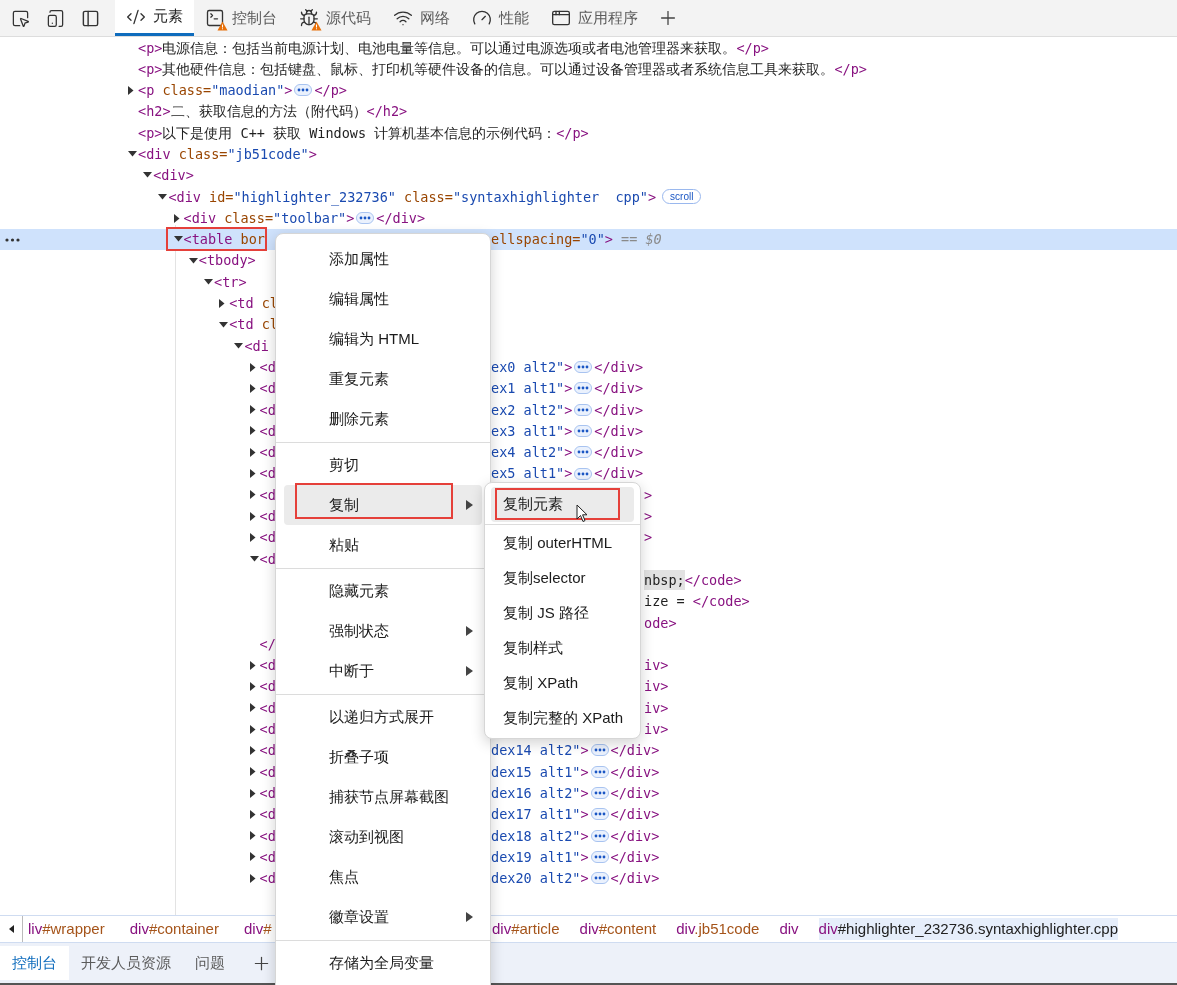 The height and width of the screenshot is (985, 1177). What do you see at coordinates (257, 929) in the screenshot?
I see `breadcrumb-item: div#` at bounding box center [257, 929].